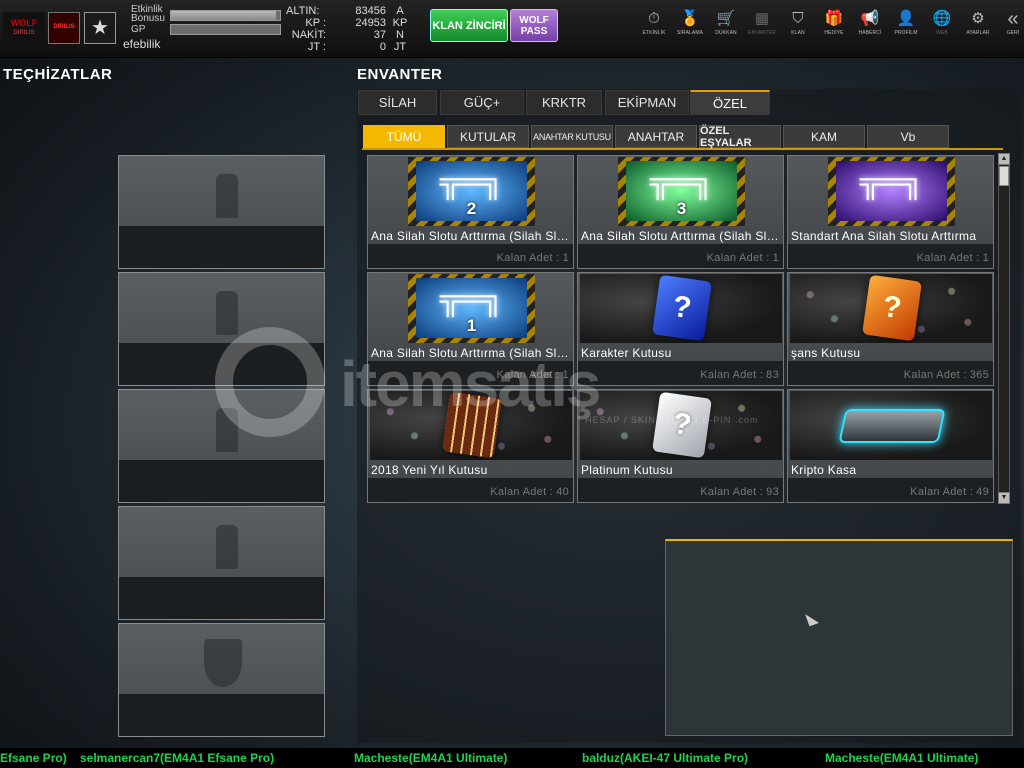  Describe the element at coordinates (740, 137) in the screenshot. I see `subtab-ozel-esyalar: ÖZEL EŞYALAR` at that location.